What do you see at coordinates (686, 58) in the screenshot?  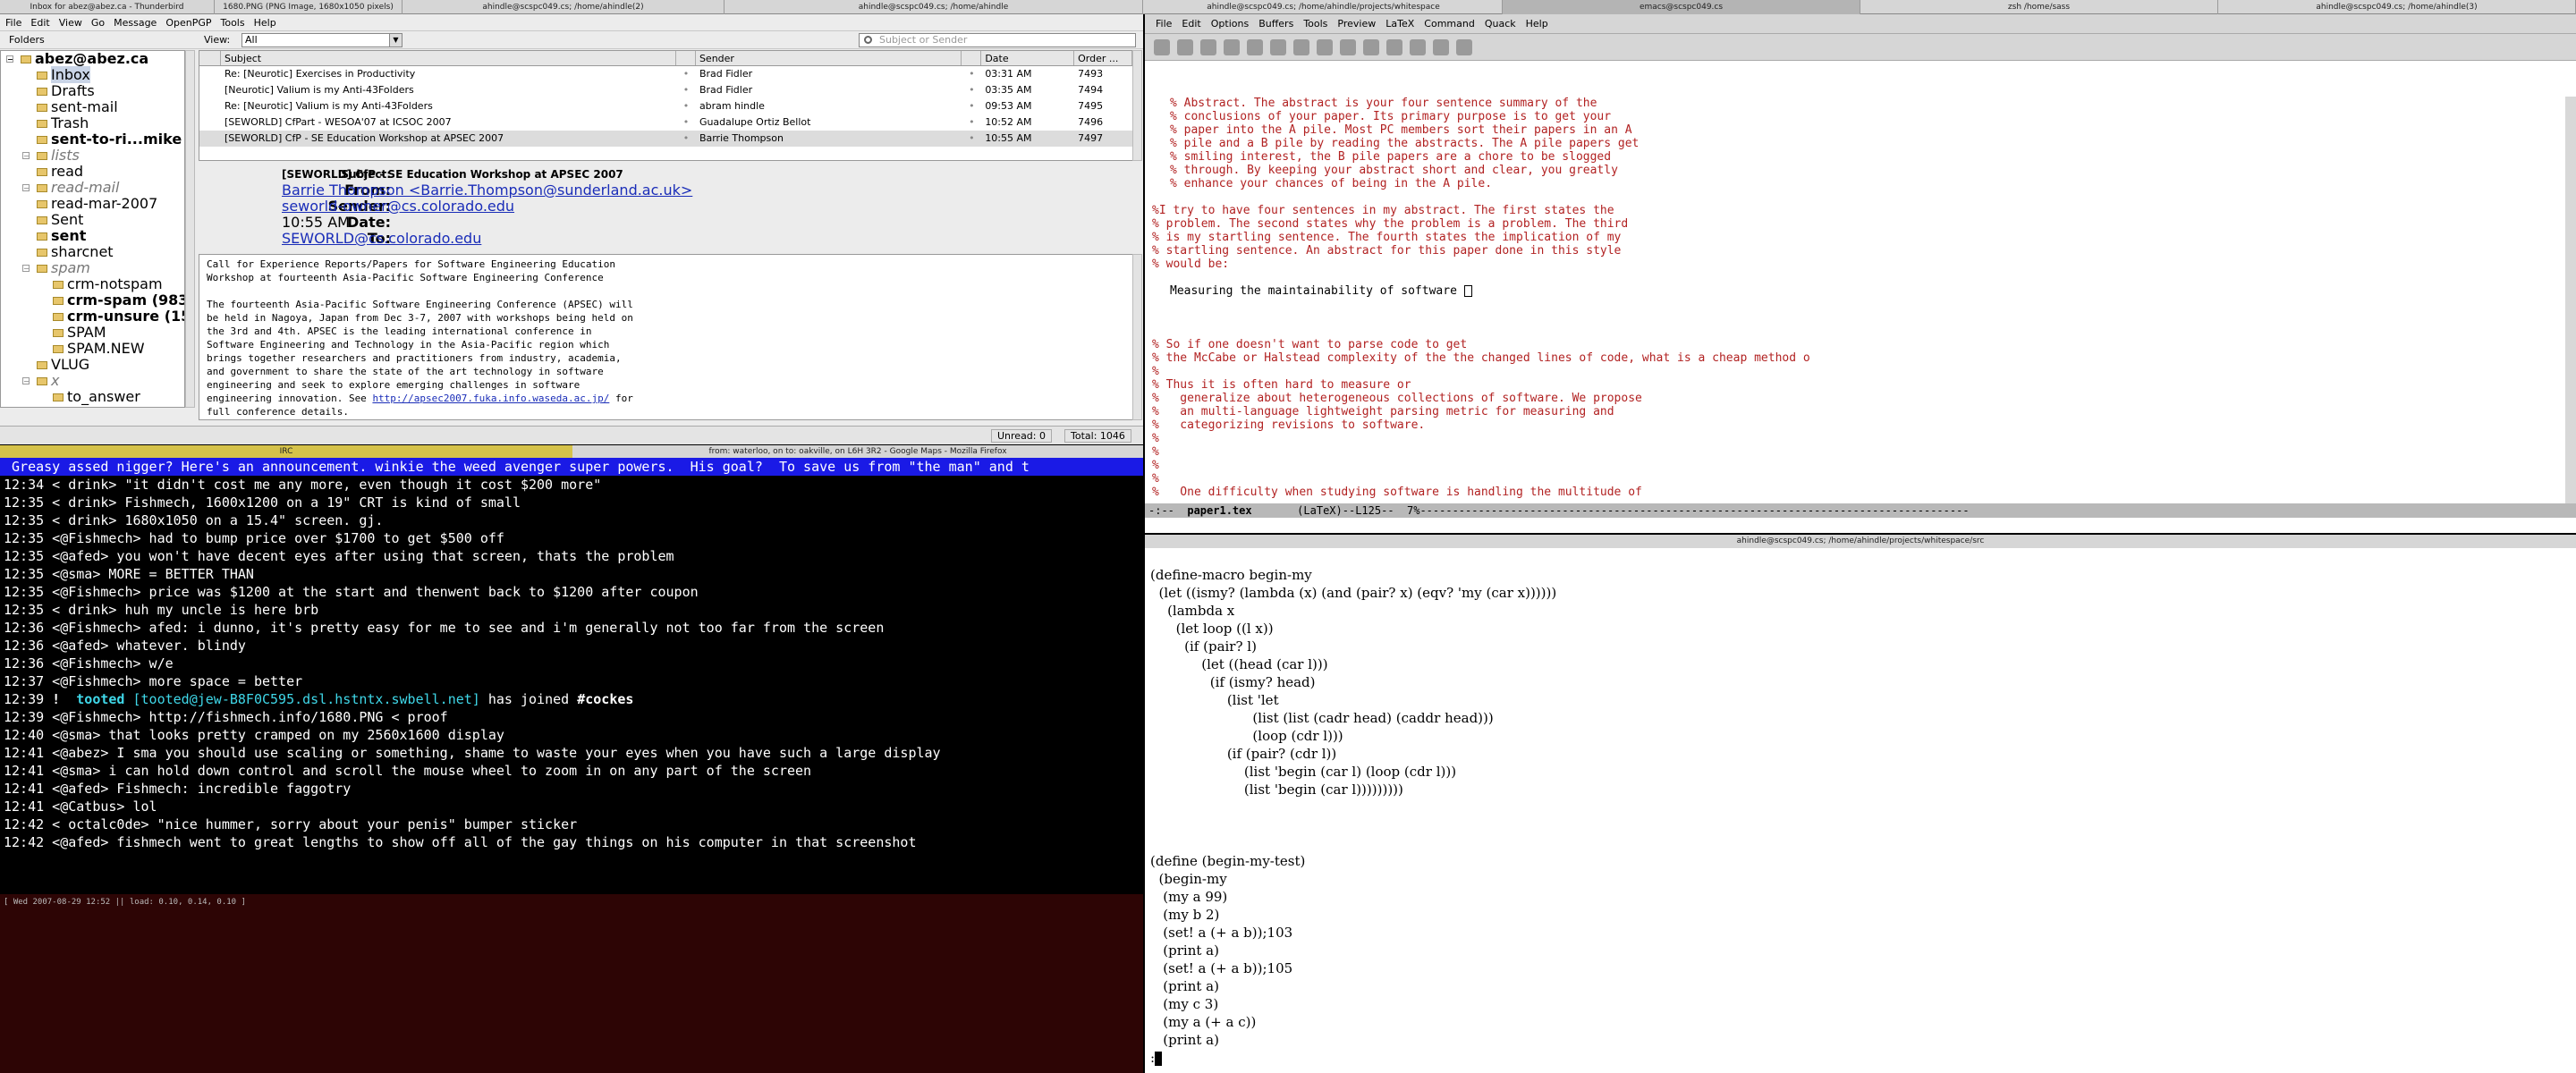 I see `read-column-header` at bounding box center [686, 58].